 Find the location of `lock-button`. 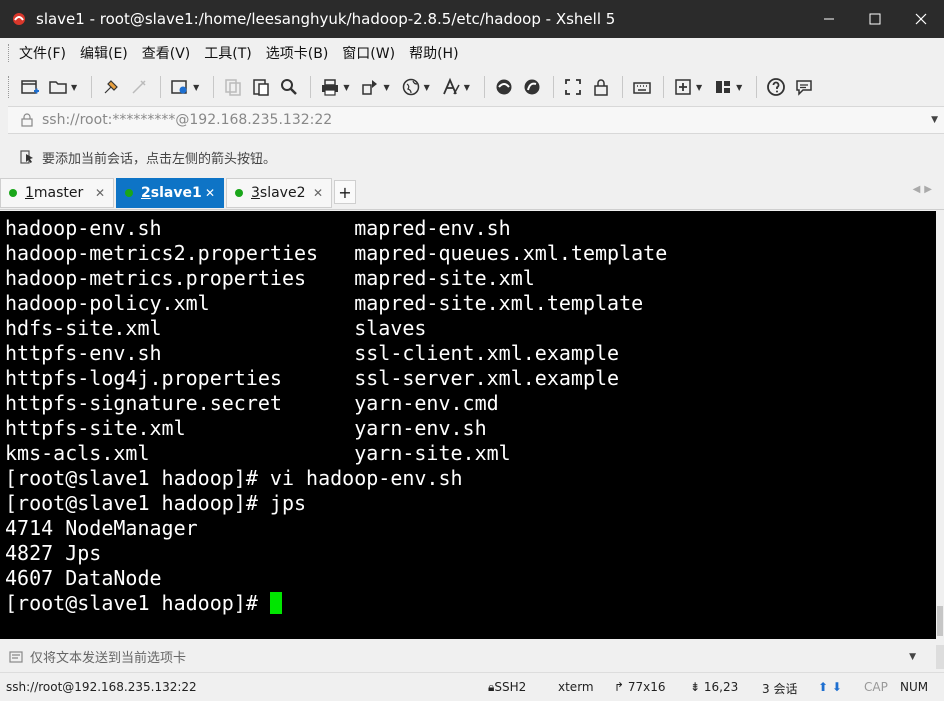

lock-button is located at coordinates (601, 87).